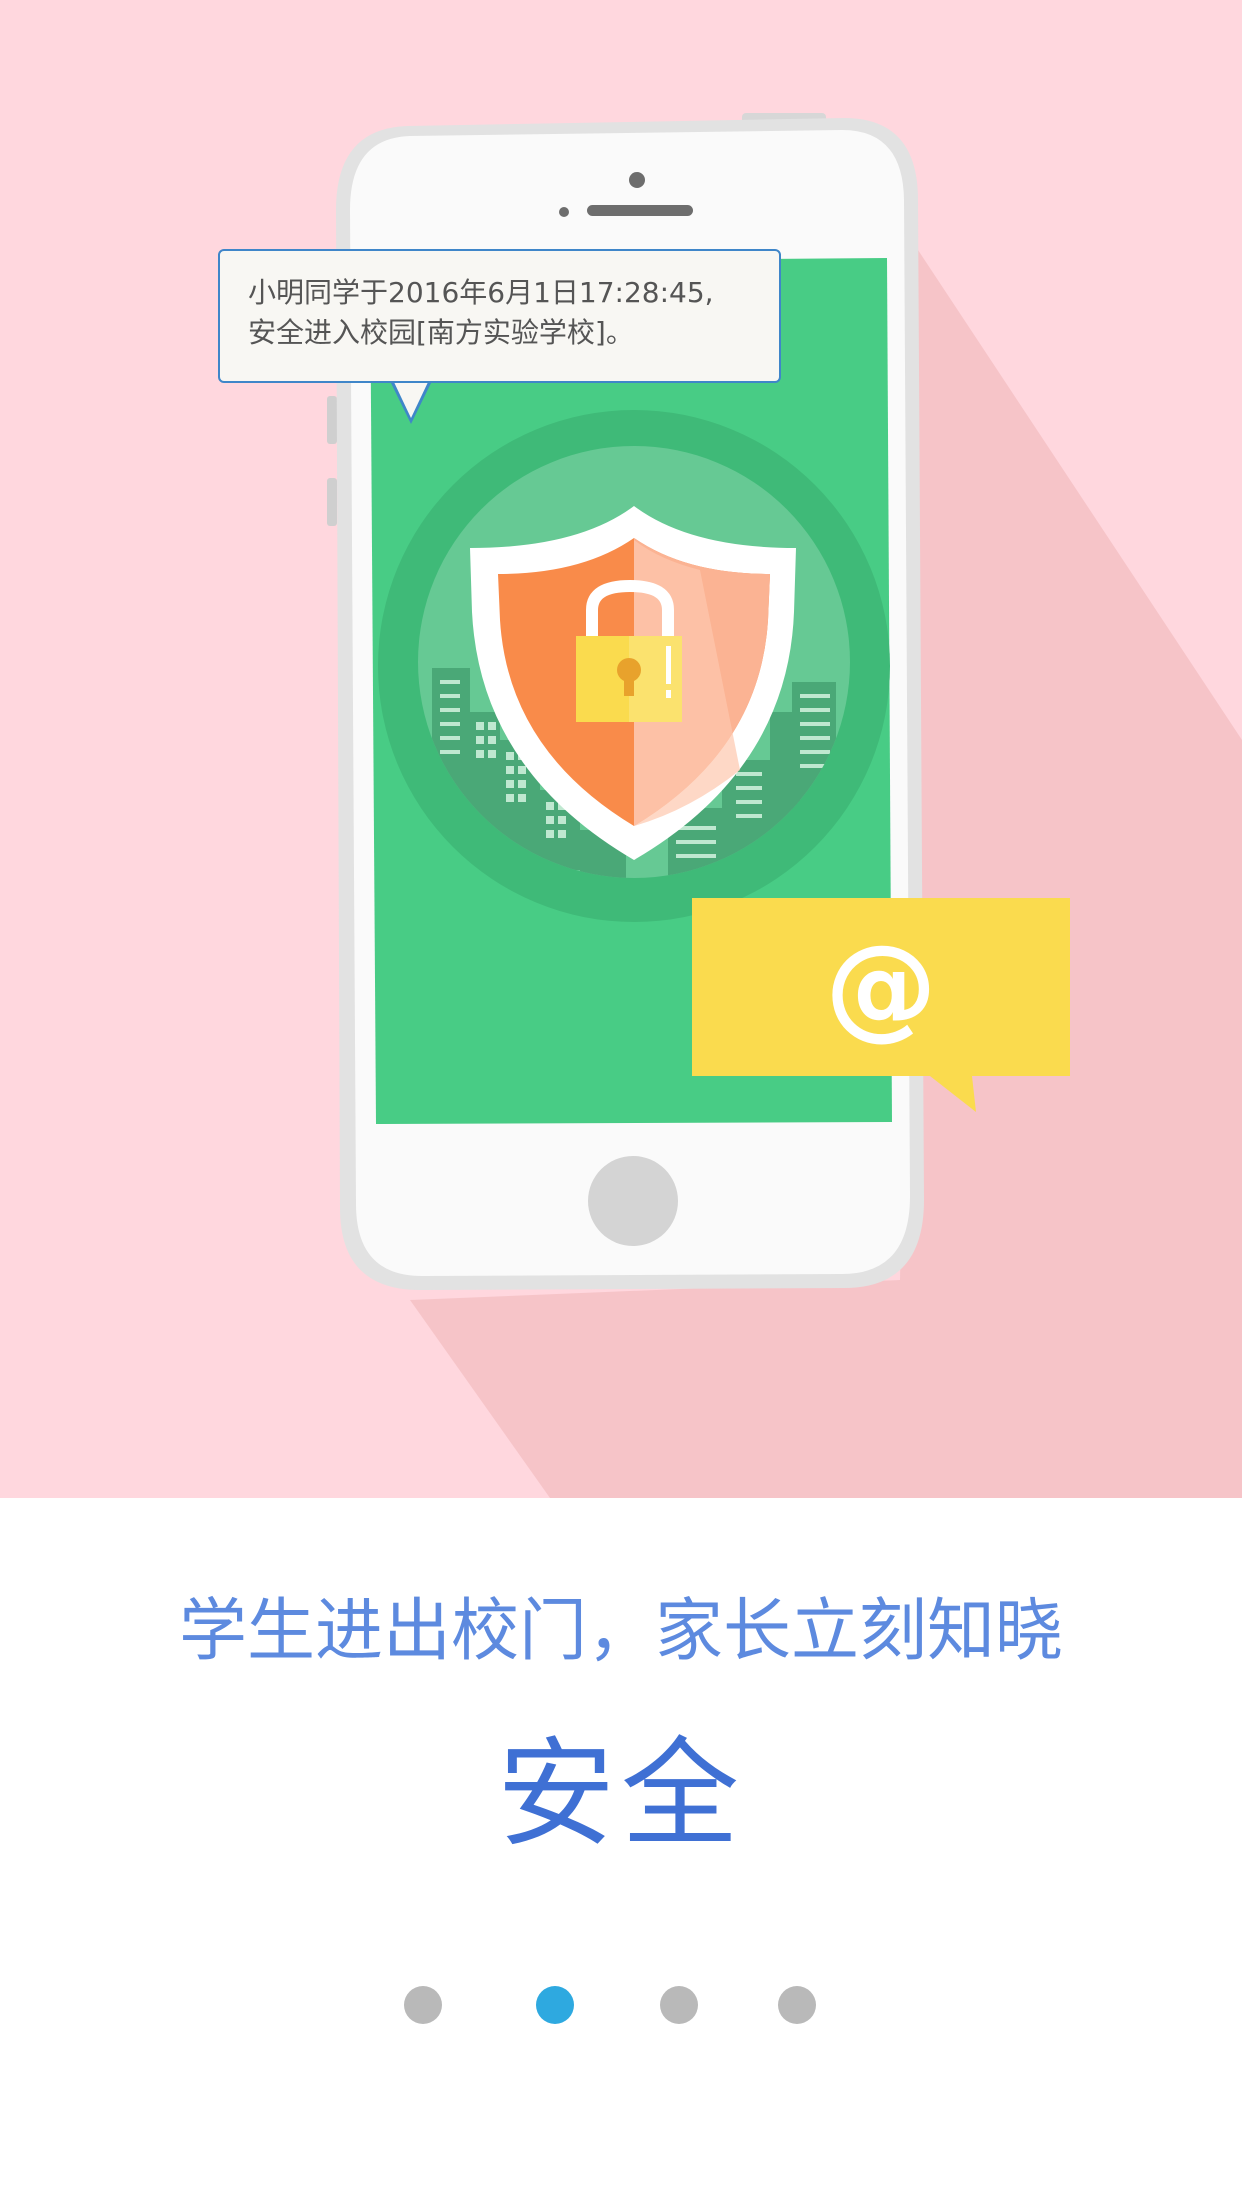 This screenshot has width=1242, height=2208. What do you see at coordinates (620, 1631) in the screenshot?
I see `feature-tagline: 学生进出校门，家长立刻知晓` at bounding box center [620, 1631].